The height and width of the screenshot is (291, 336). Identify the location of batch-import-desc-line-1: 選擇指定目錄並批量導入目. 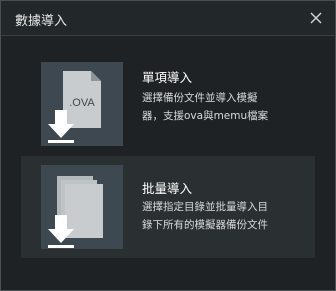
(205, 207).